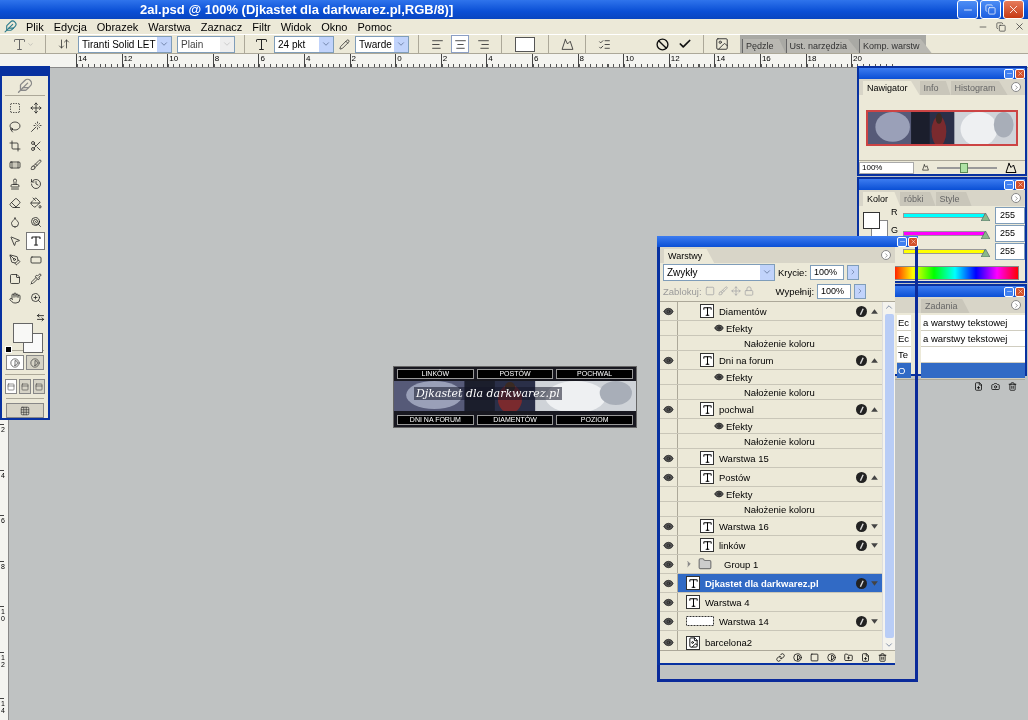  Describe the element at coordinates (895, 46) in the screenshot. I see `palette-well-tab: Komp. warstw` at that location.